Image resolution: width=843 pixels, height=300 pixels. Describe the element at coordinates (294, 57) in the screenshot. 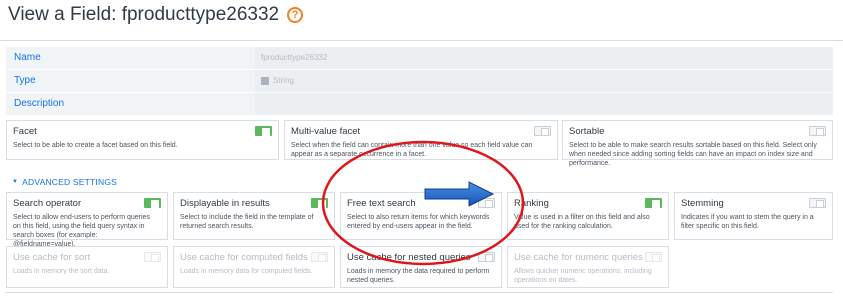

I see `property-value-text: fproducttype26332` at that location.